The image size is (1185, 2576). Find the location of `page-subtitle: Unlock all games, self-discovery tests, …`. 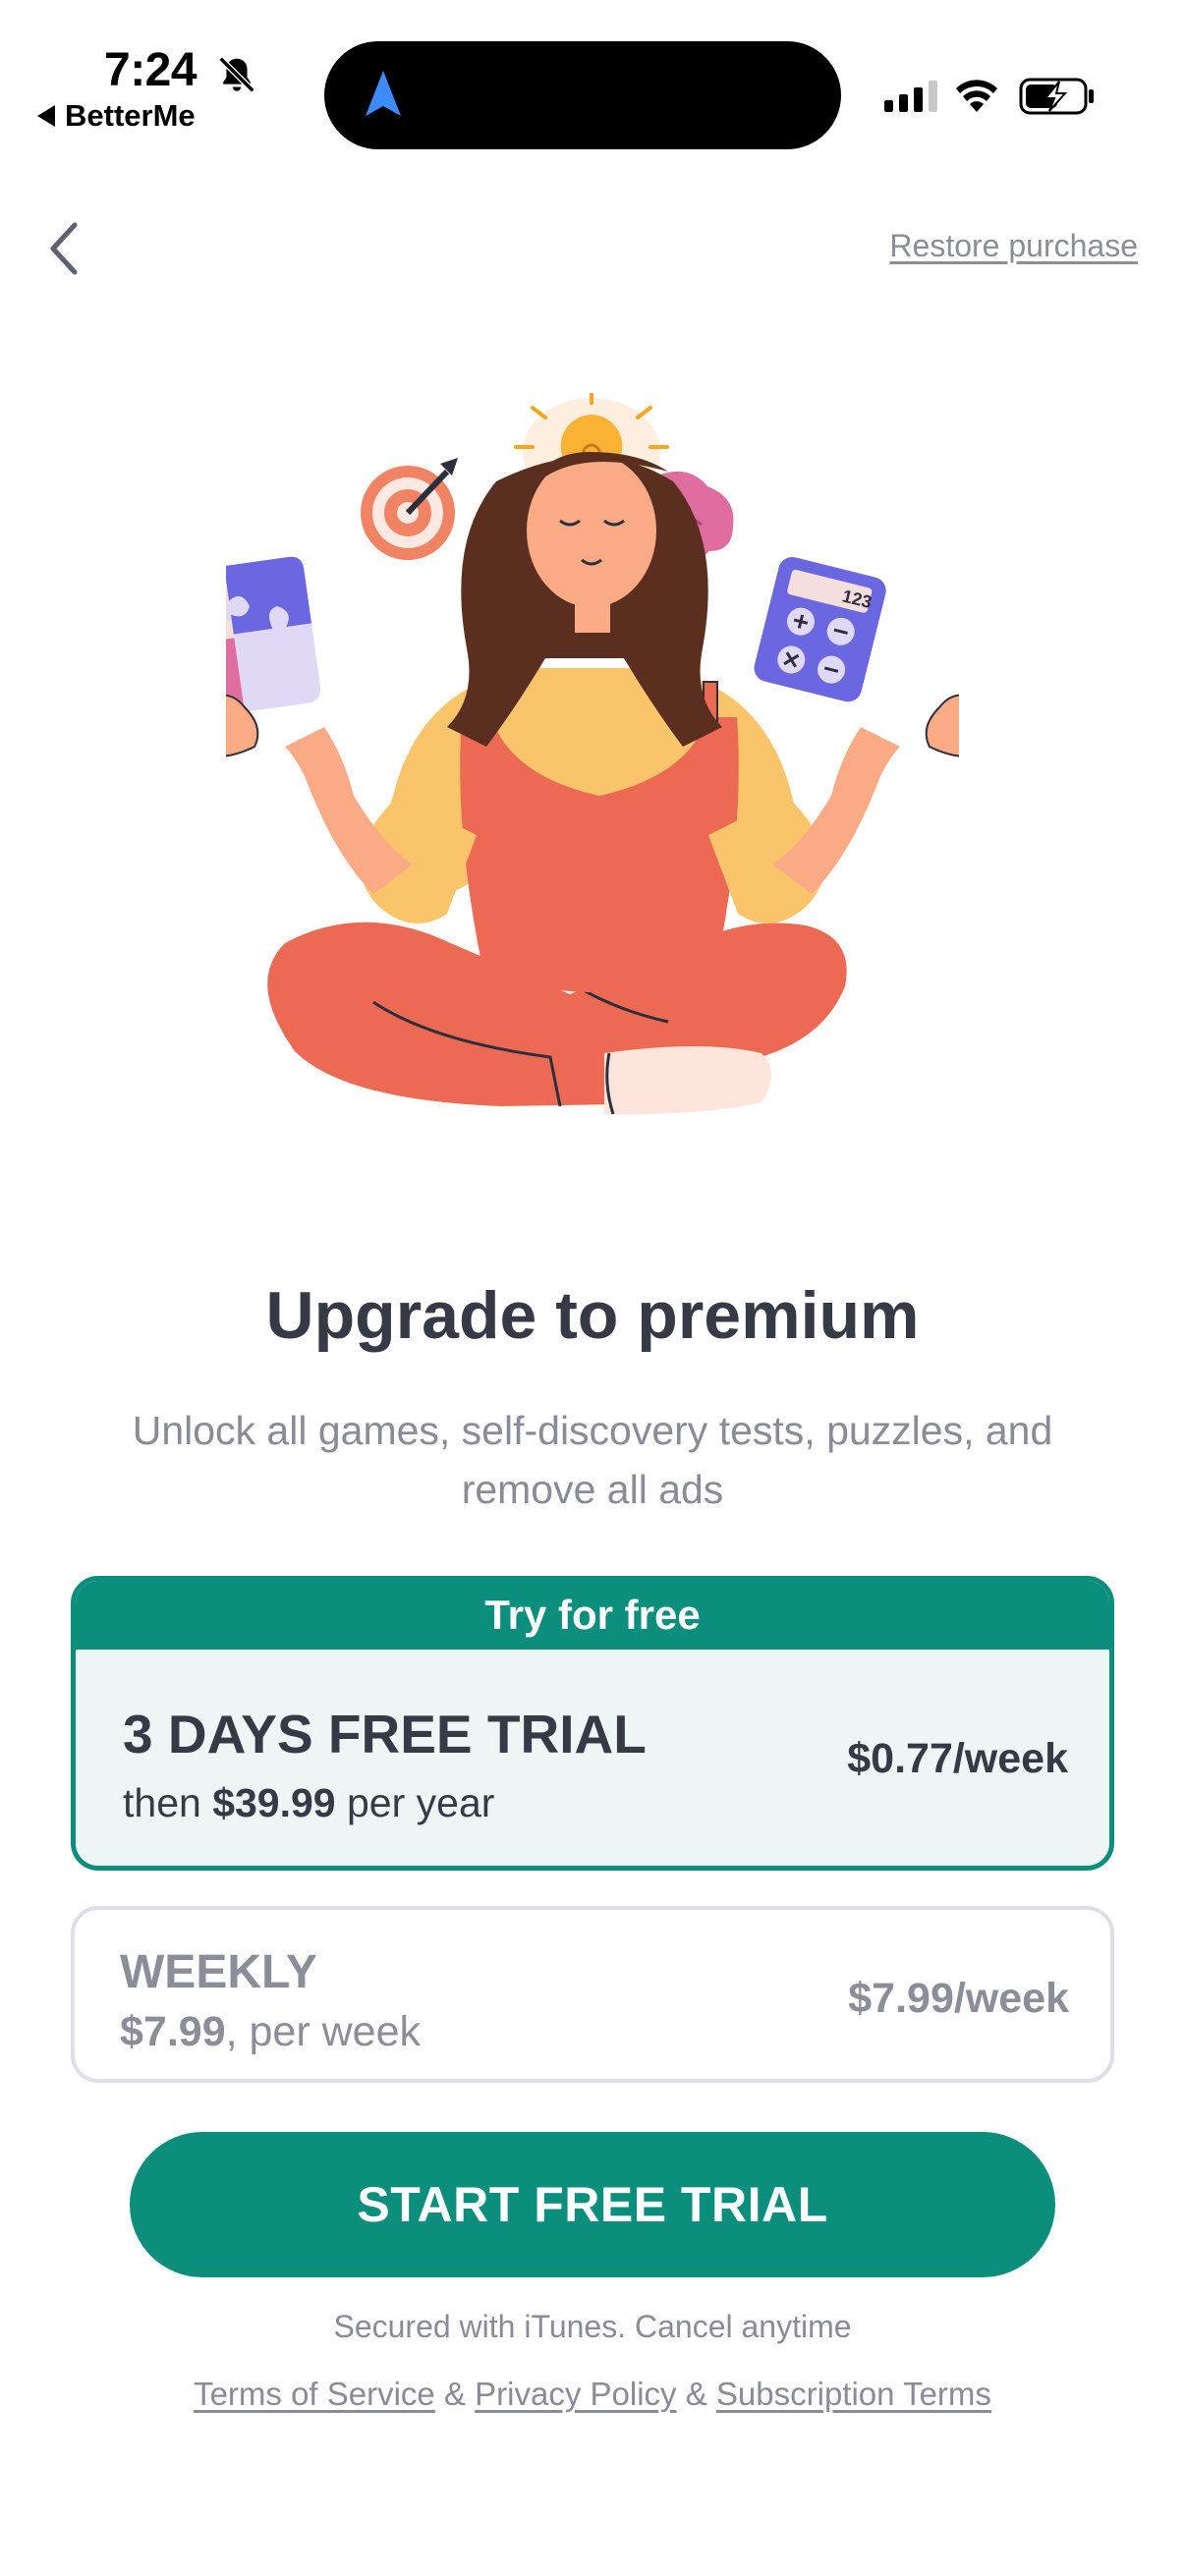

page-subtitle: Unlock all games, self-discovery tests, … is located at coordinates (592, 1460).